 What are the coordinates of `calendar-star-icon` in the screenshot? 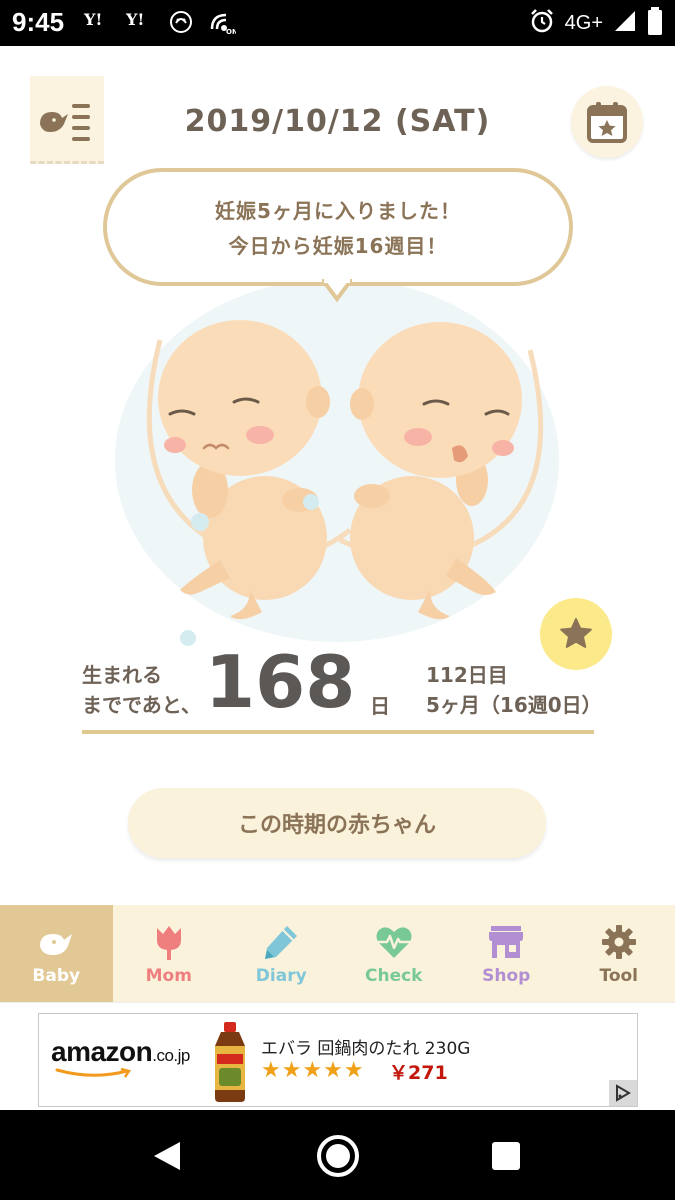 It's located at (607, 122).